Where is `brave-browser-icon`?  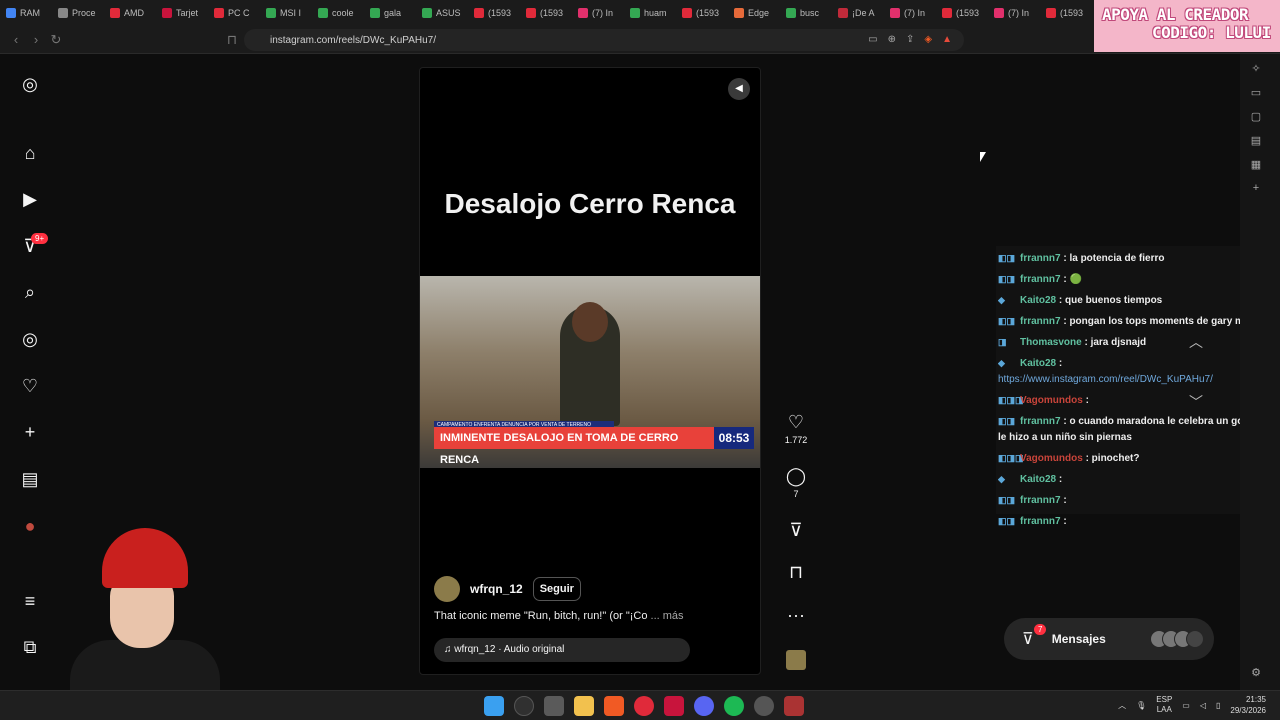
brave-browser-icon is located at coordinates (614, 706).